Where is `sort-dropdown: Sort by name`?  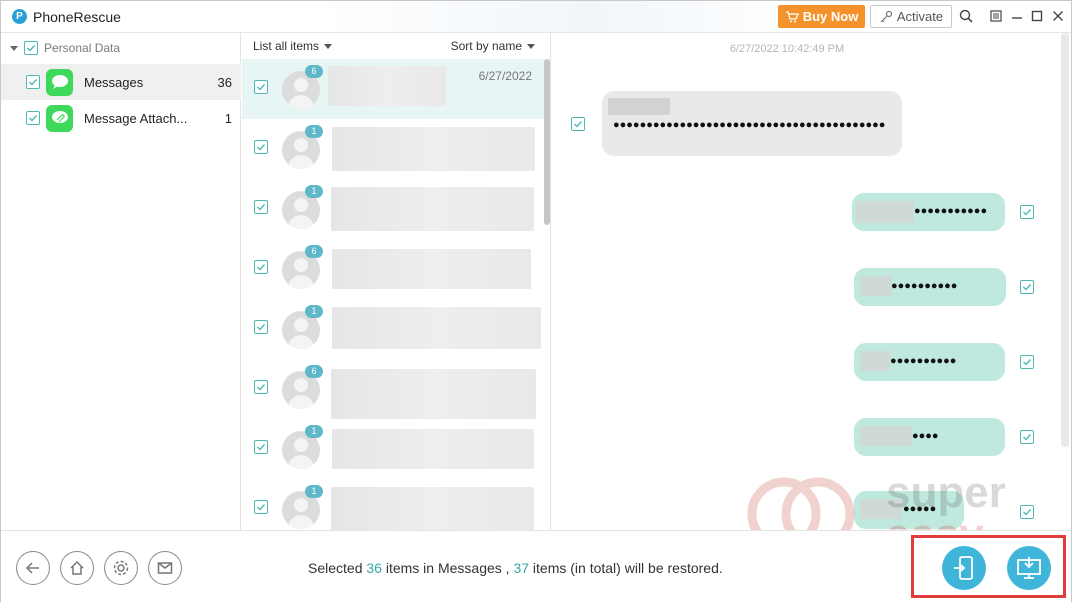
sort-dropdown: Sort by name is located at coordinates (493, 46).